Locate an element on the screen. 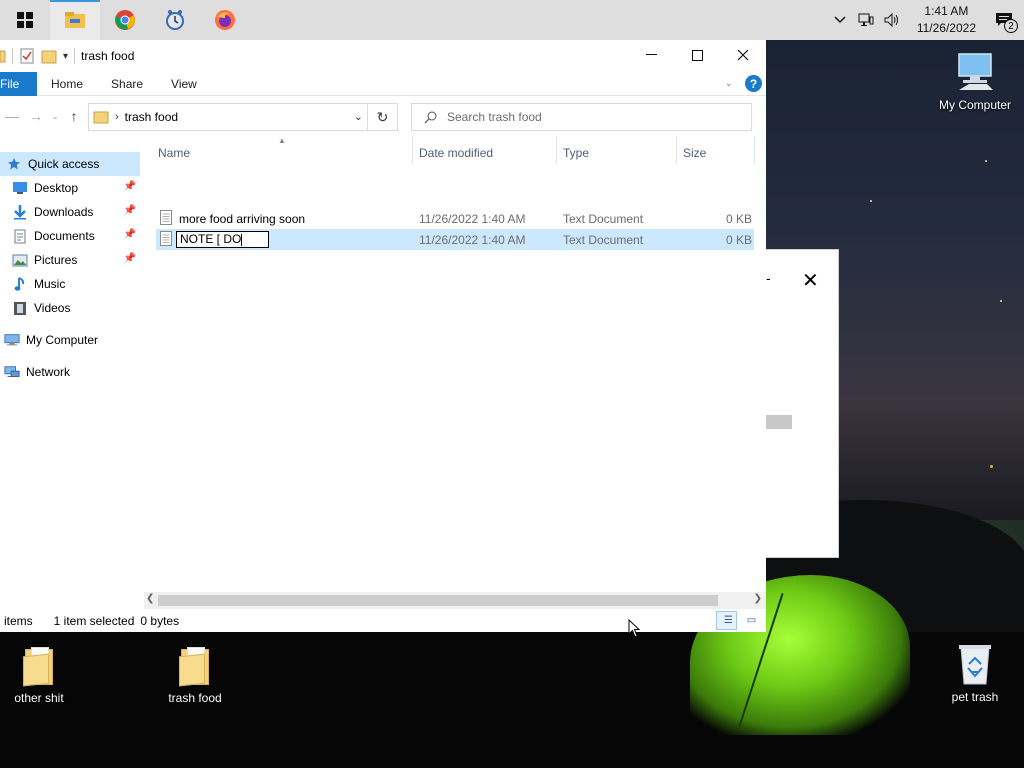  music-icon is located at coordinates (20, 284).